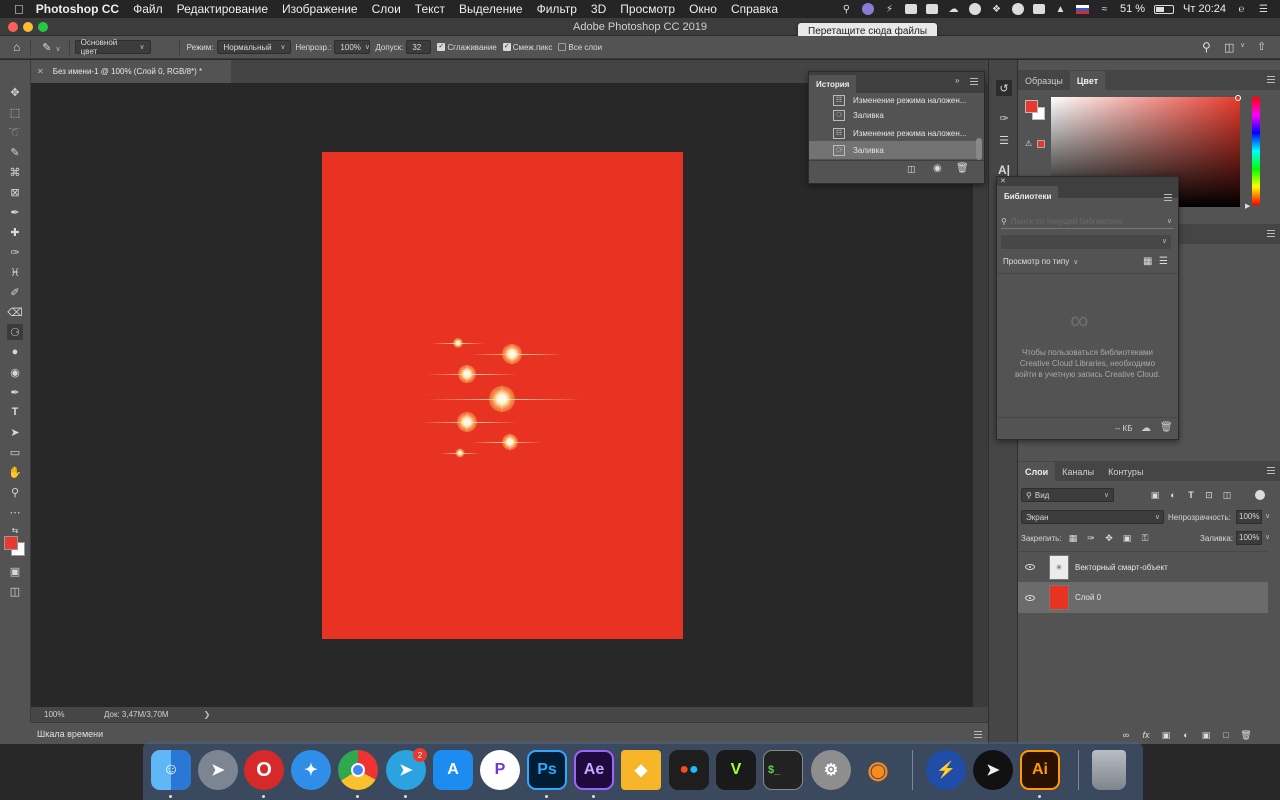 This screenshot has height=800, width=1280. Describe the element at coordinates (580, 47) in the screenshot. I see `all-layers-checkbox: Все слои` at that location.